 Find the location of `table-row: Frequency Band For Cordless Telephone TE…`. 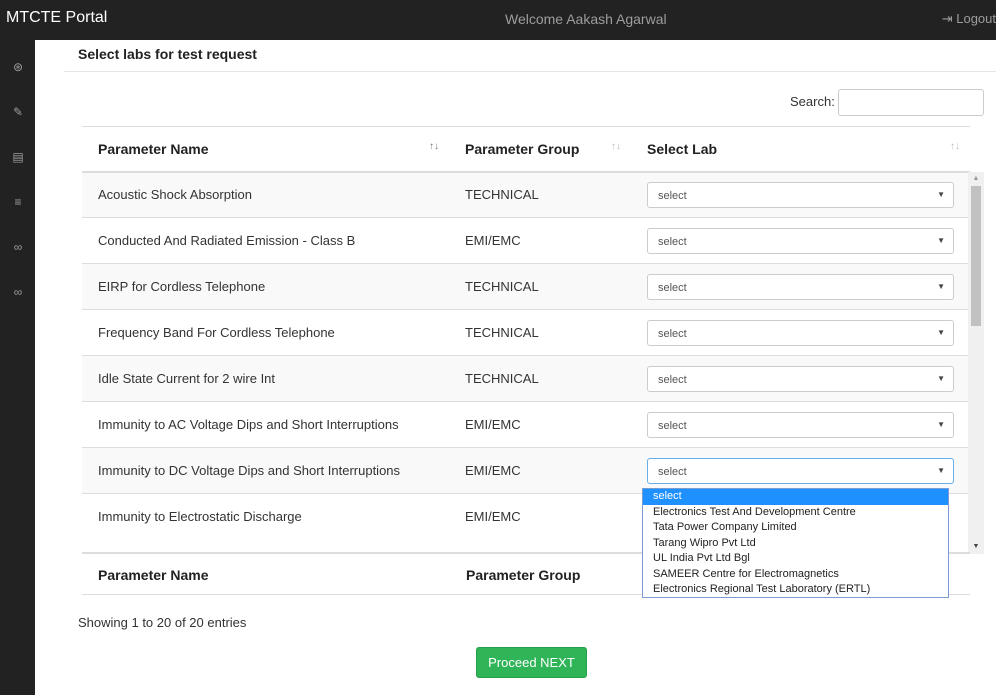

table-row: Frequency Band For Cordless Telephone TE… is located at coordinates (526, 332).